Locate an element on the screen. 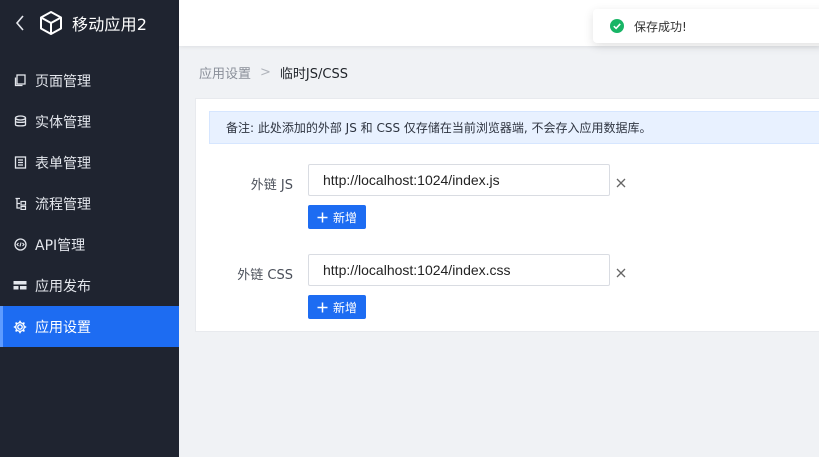  form-icon is located at coordinates (20, 163).